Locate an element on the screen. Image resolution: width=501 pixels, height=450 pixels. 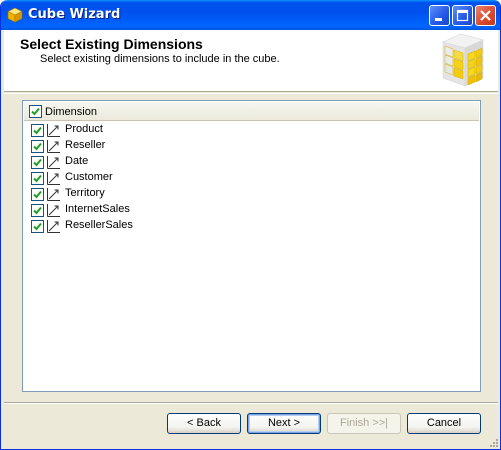
window-title: Cube Wizard is located at coordinates (74, 14).